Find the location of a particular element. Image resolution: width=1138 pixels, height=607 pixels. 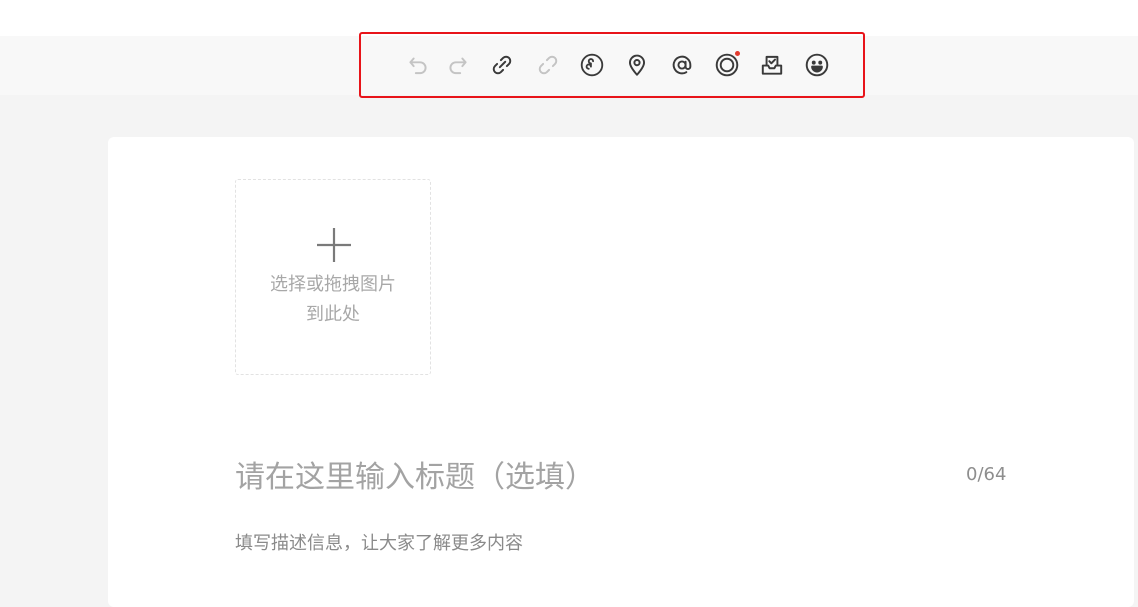

undo-icon is located at coordinates (418, 66).